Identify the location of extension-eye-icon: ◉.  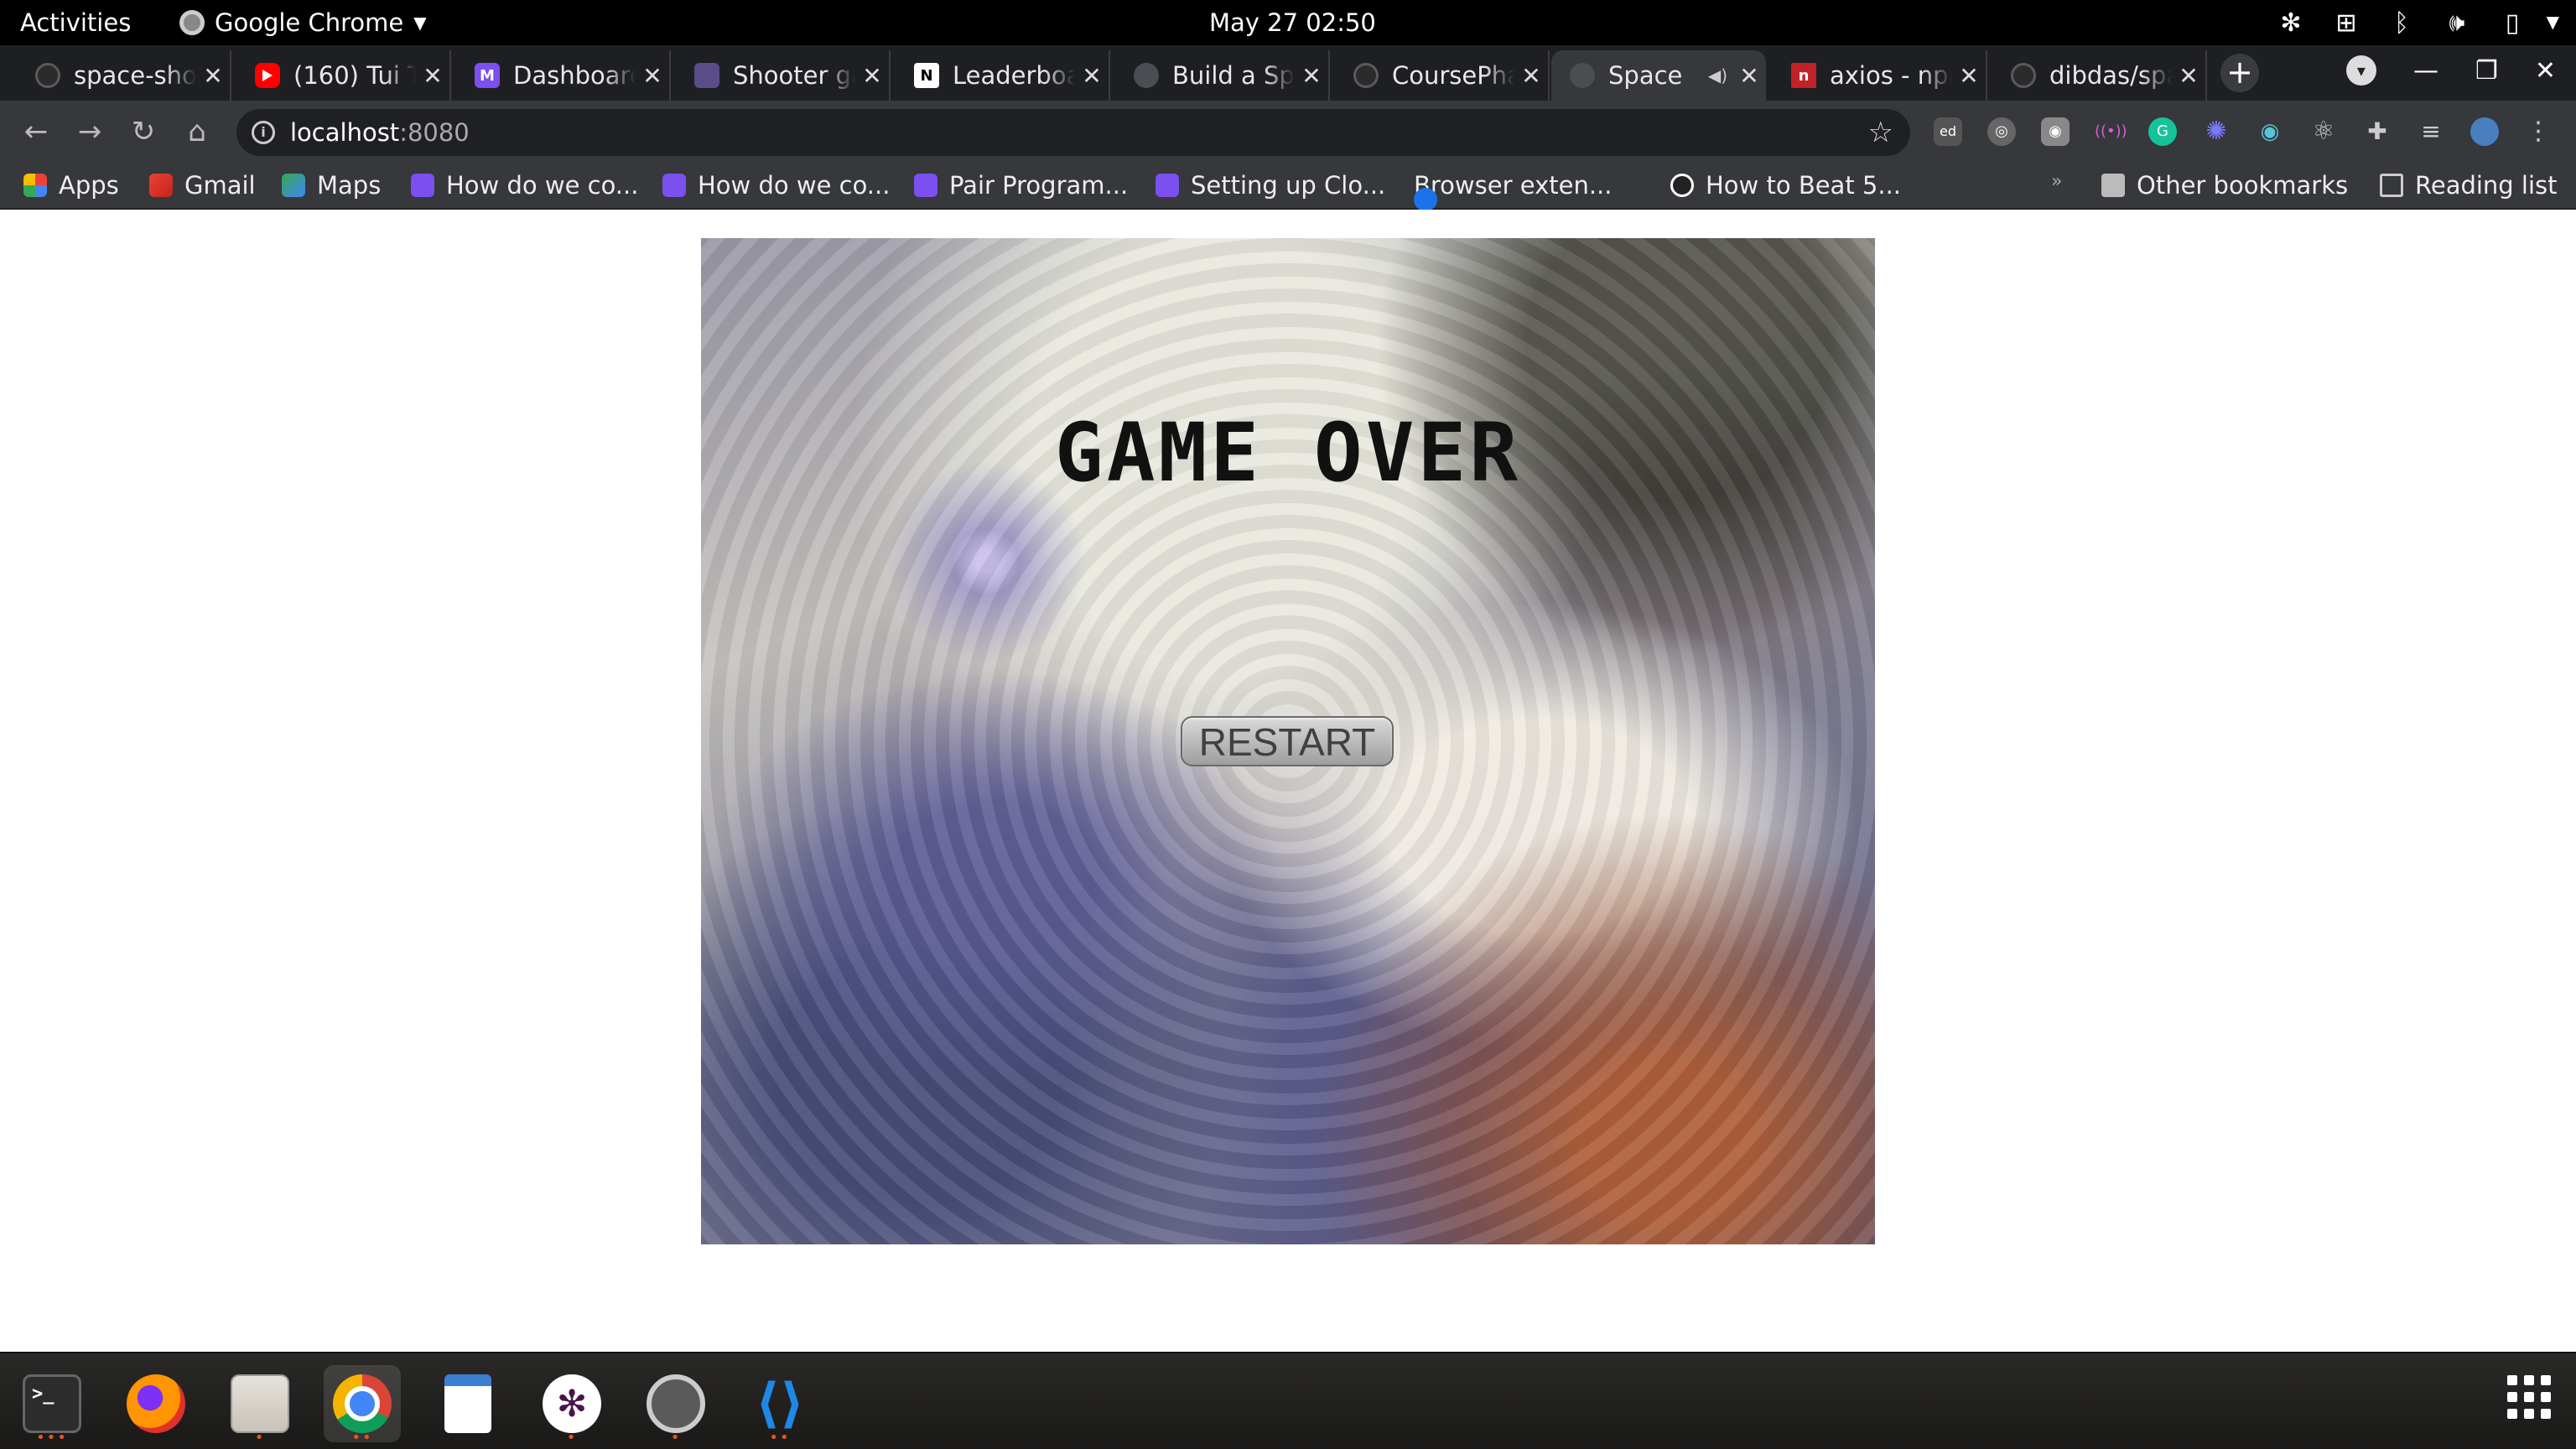
(2270, 131).